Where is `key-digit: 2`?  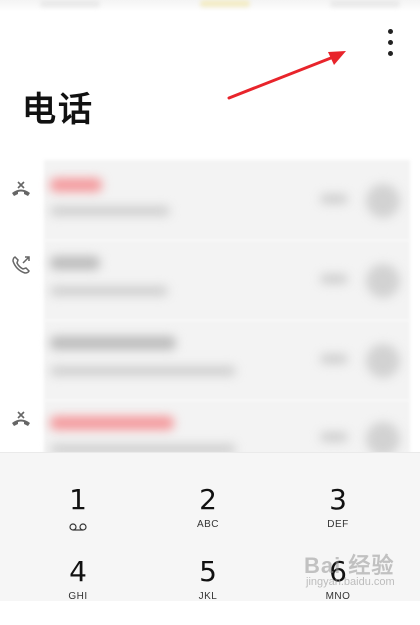
key-digit: 2 is located at coordinates (208, 499).